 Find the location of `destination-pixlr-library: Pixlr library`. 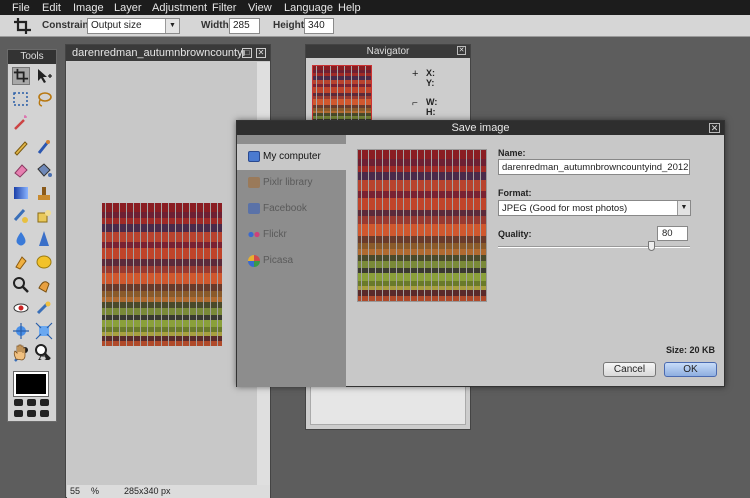

destination-pixlr-library: Pixlr library is located at coordinates (291, 183).